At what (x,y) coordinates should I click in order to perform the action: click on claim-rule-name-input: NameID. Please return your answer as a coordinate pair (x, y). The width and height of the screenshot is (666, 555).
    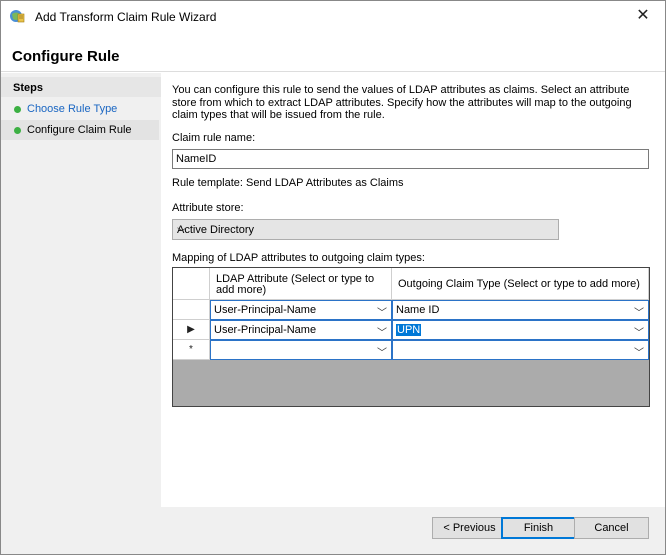
    Looking at the image, I should click on (410, 159).